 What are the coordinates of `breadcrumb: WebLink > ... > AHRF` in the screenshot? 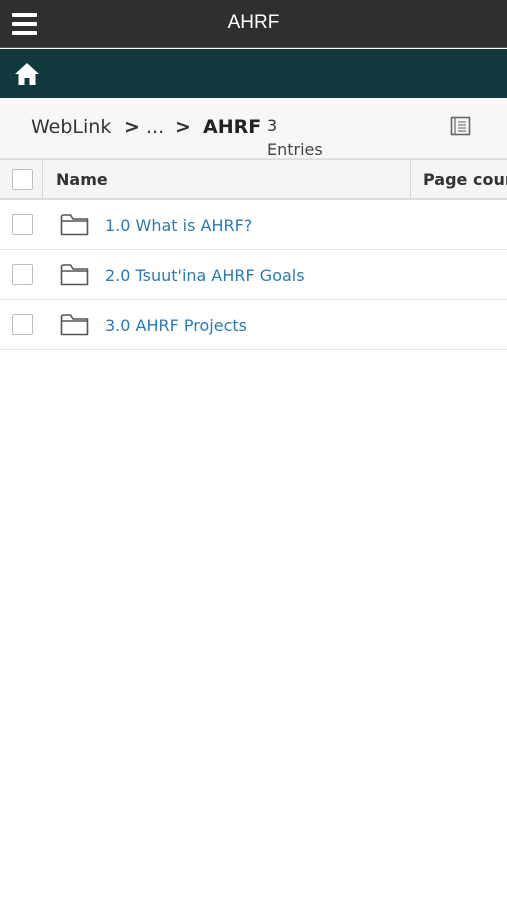 It's located at (253, 128).